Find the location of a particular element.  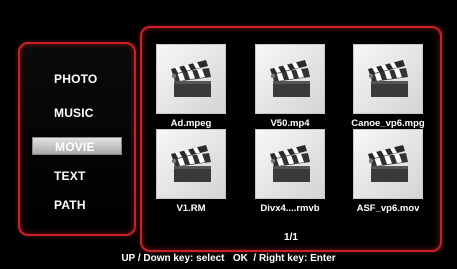

file-name: V50.mp4 is located at coordinates (290, 123).